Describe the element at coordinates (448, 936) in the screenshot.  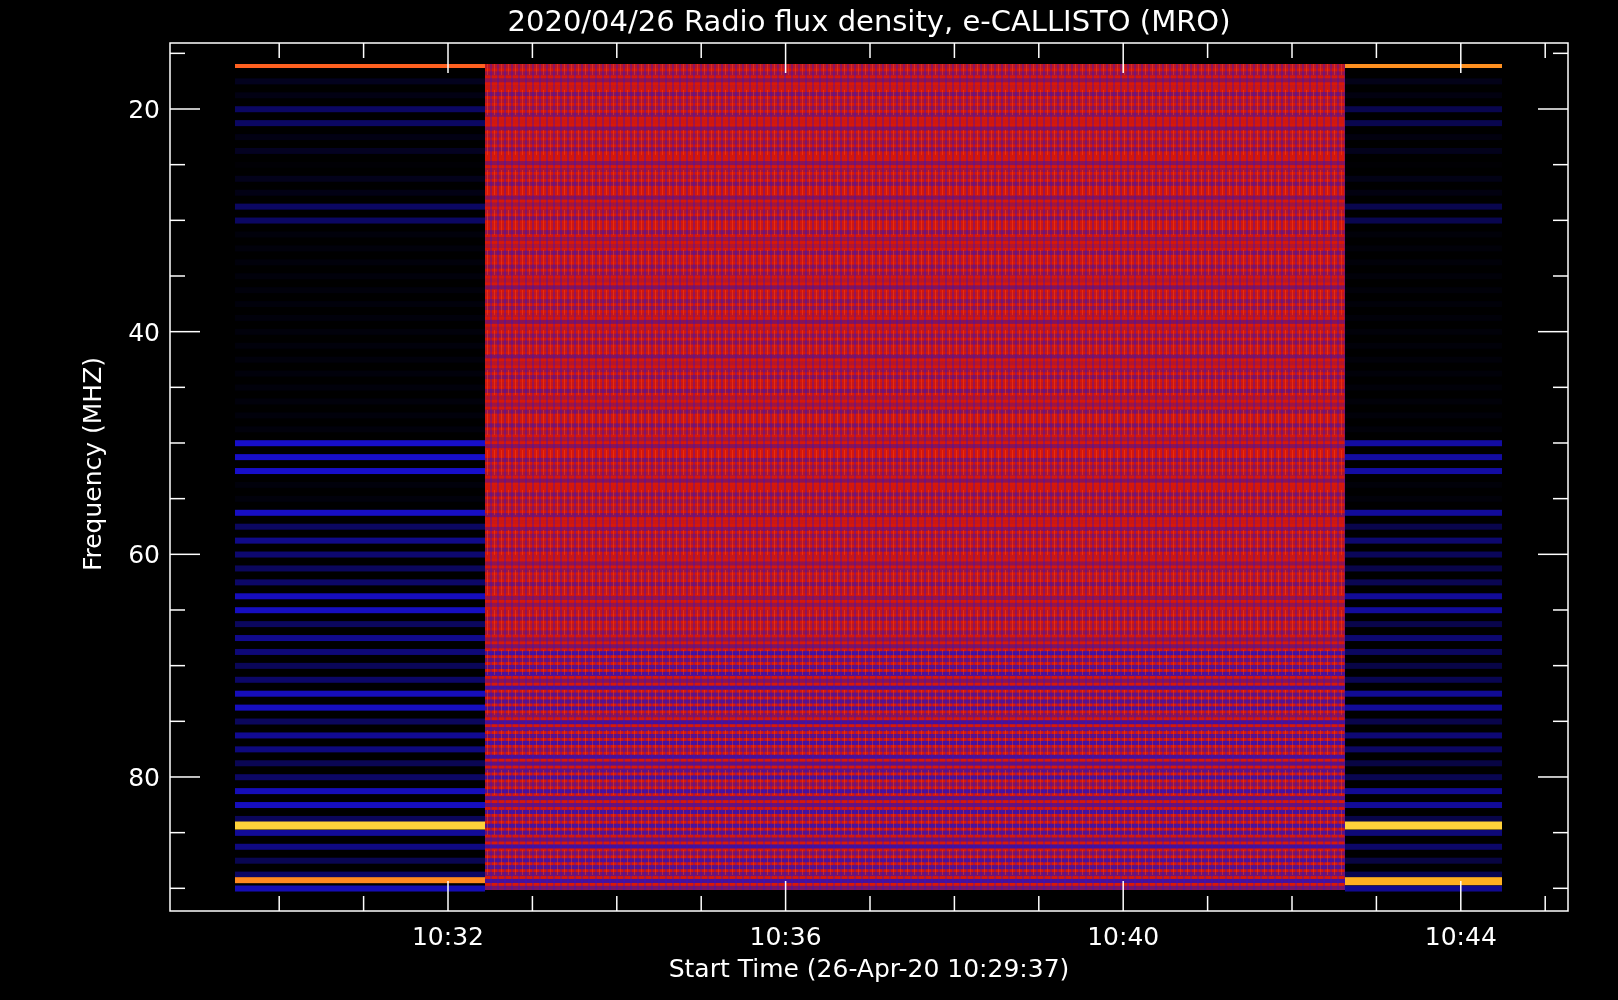
I see `x-tick-label: 10:32` at that location.